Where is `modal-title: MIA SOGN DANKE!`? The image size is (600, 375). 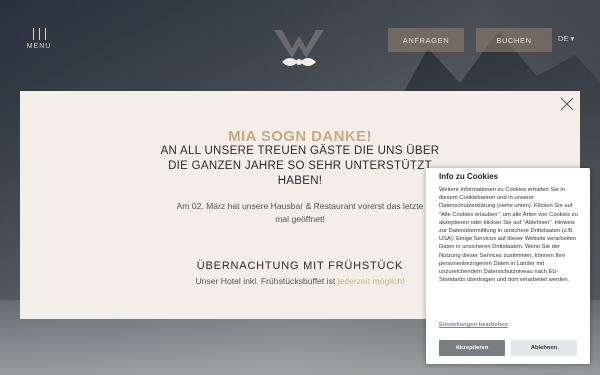
modal-title: MIA SOGN DANKE! is located at coordinates (300, 136).